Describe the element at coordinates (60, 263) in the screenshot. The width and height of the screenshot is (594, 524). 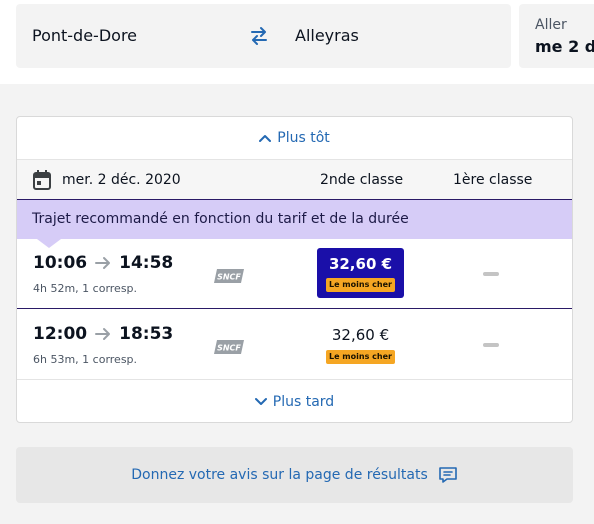
I see `departure-time: 10:06` at that location.